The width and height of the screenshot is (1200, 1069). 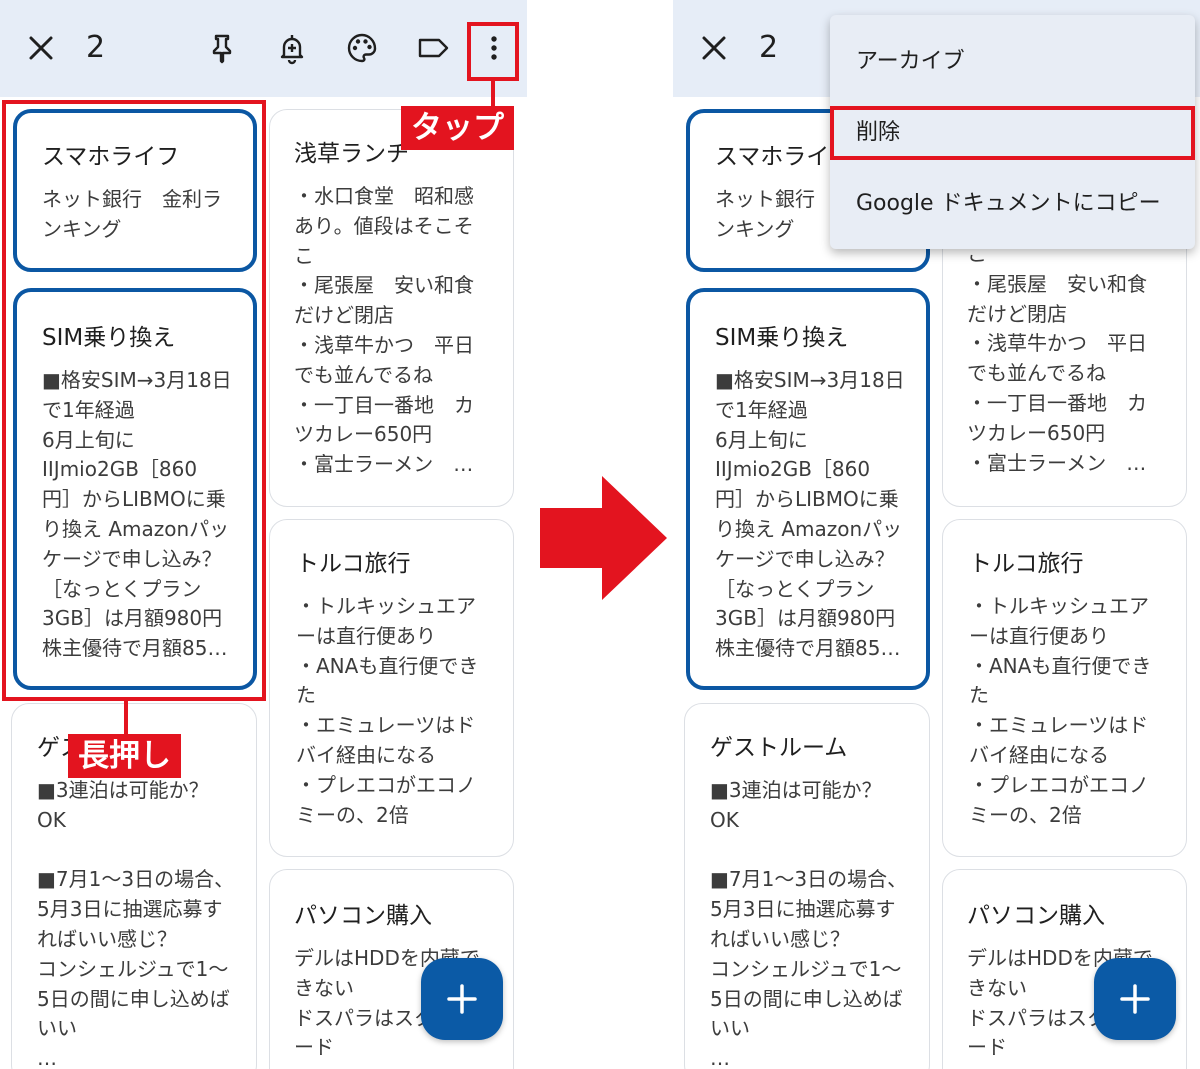 What do you see at coordinates (263, 48) in the screenshot?
I see `selection-toolbar: 2` at bounding box center [263, 48].